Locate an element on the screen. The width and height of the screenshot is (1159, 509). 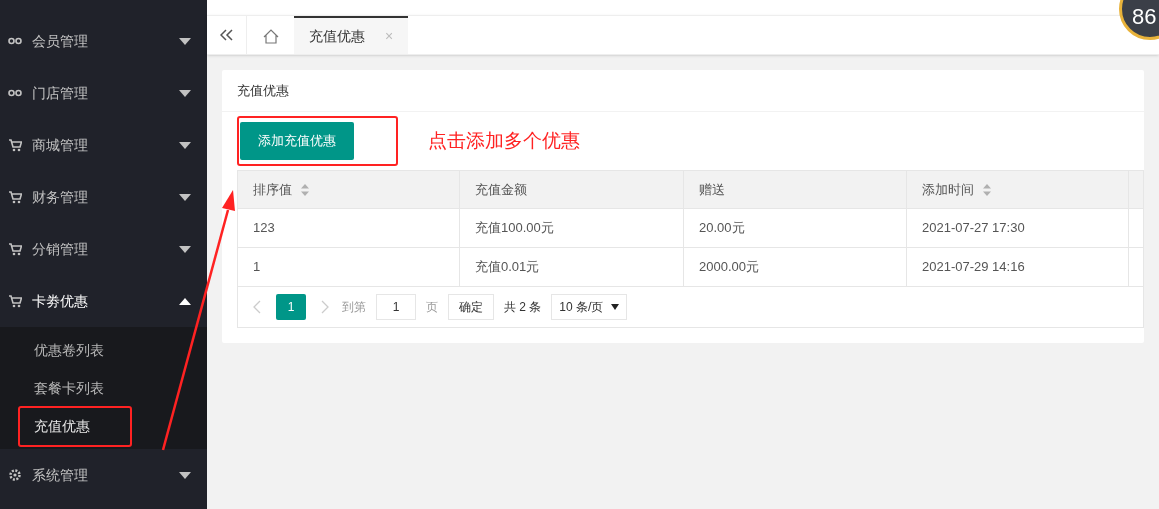
sidebar-menu-item: 财务管理 is located at coordinates (103, 197).